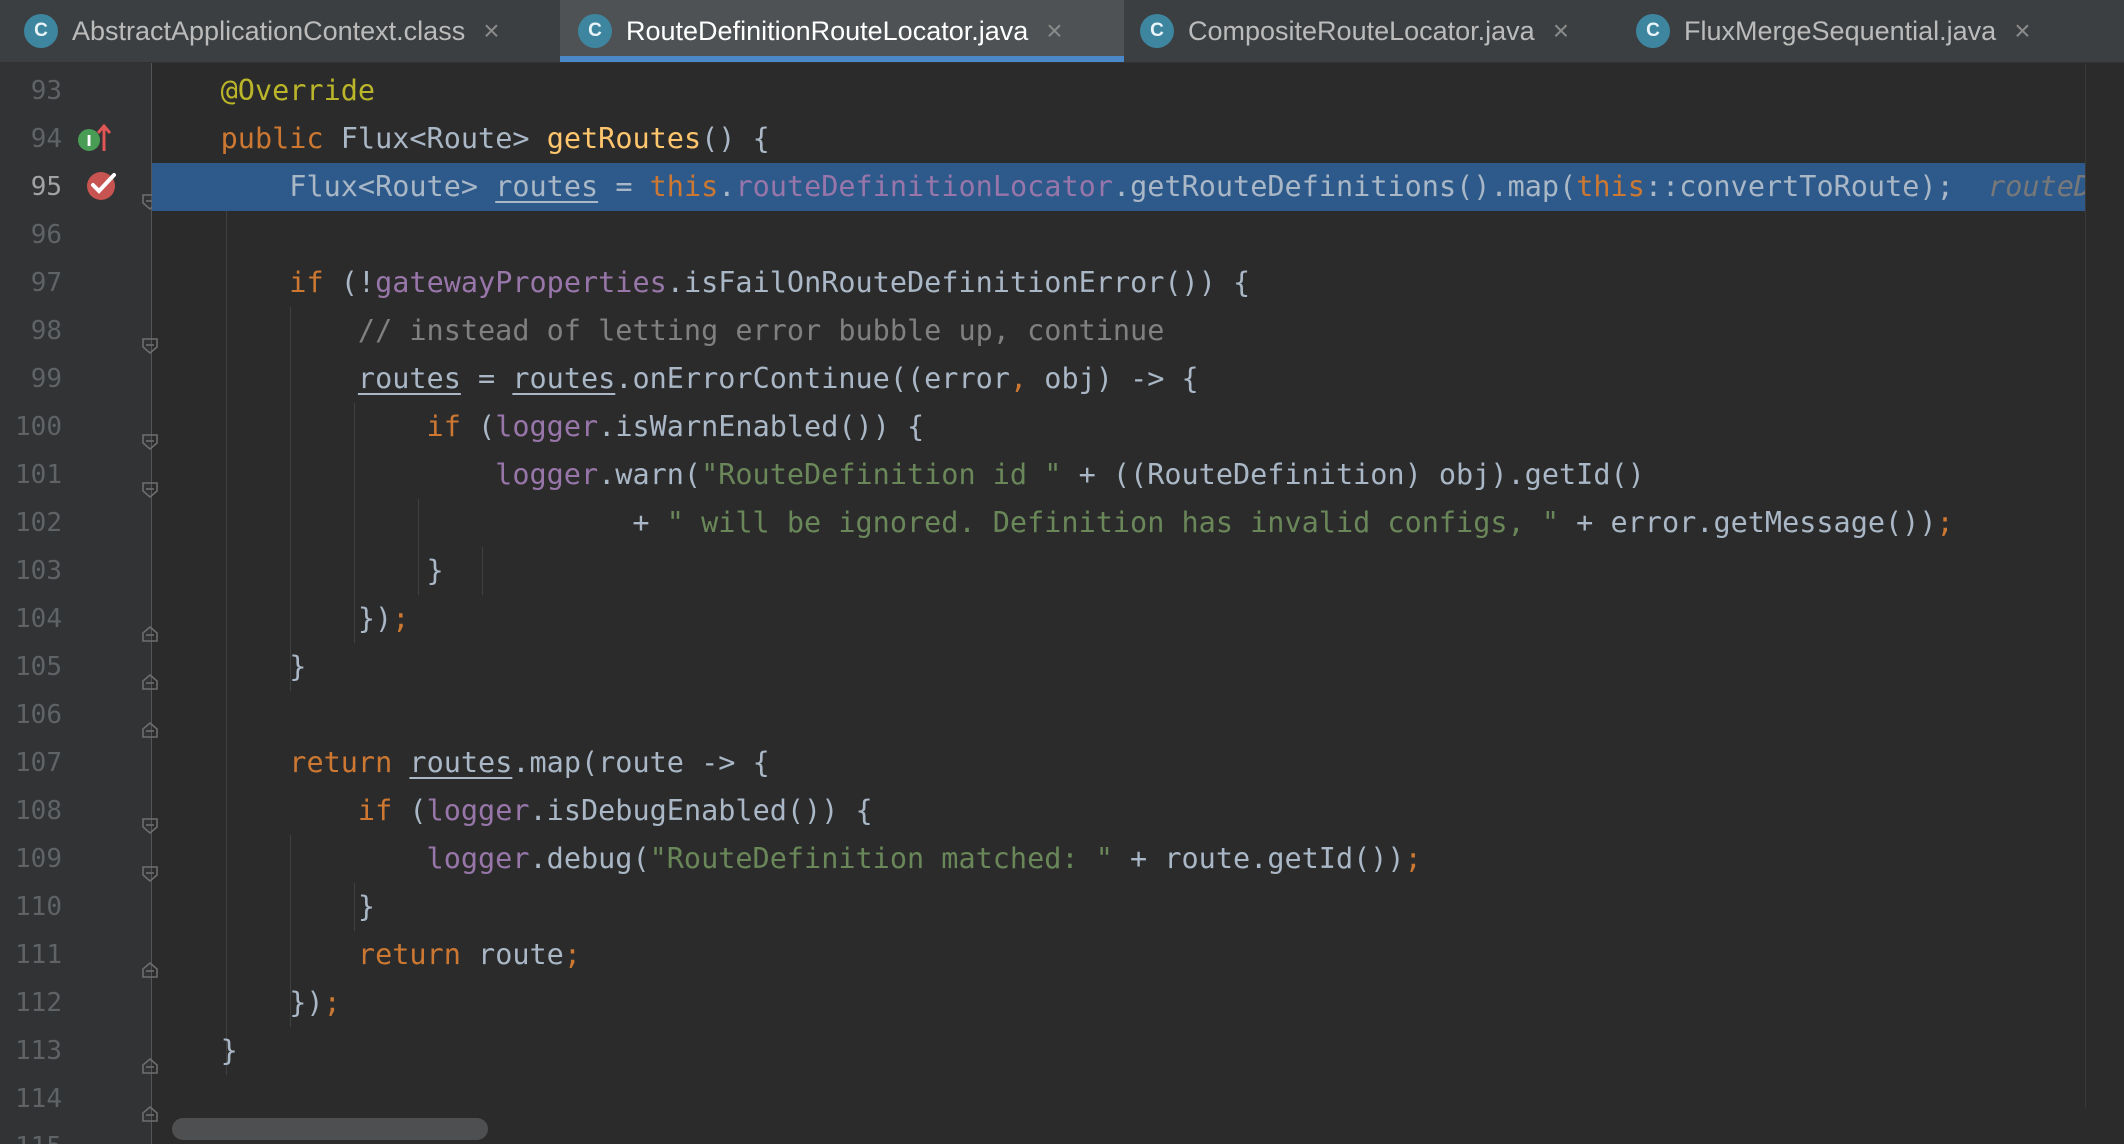  What do you see at coordinates (46, 283) in the screenshot?
I see `line-number: 97` at bounding box center [46, 283].